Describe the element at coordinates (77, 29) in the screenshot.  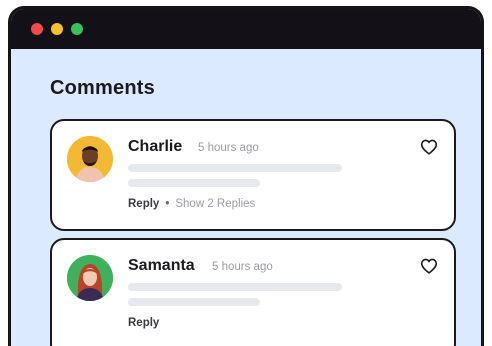
I see `maximize-window-button` at that location.